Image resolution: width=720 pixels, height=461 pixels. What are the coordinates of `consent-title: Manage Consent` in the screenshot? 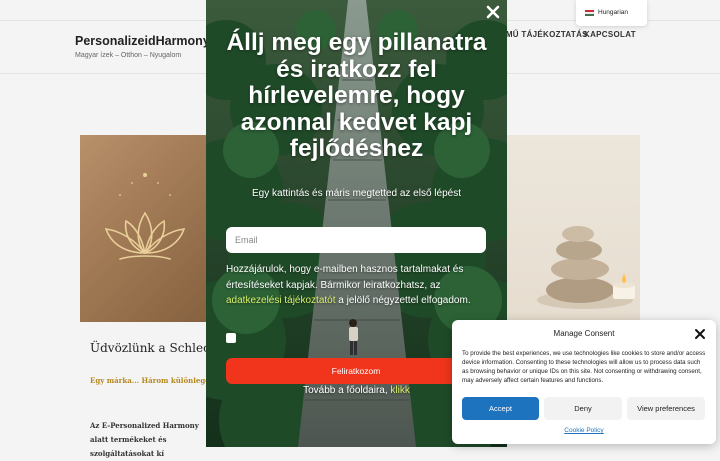 It's located at (584, 333).